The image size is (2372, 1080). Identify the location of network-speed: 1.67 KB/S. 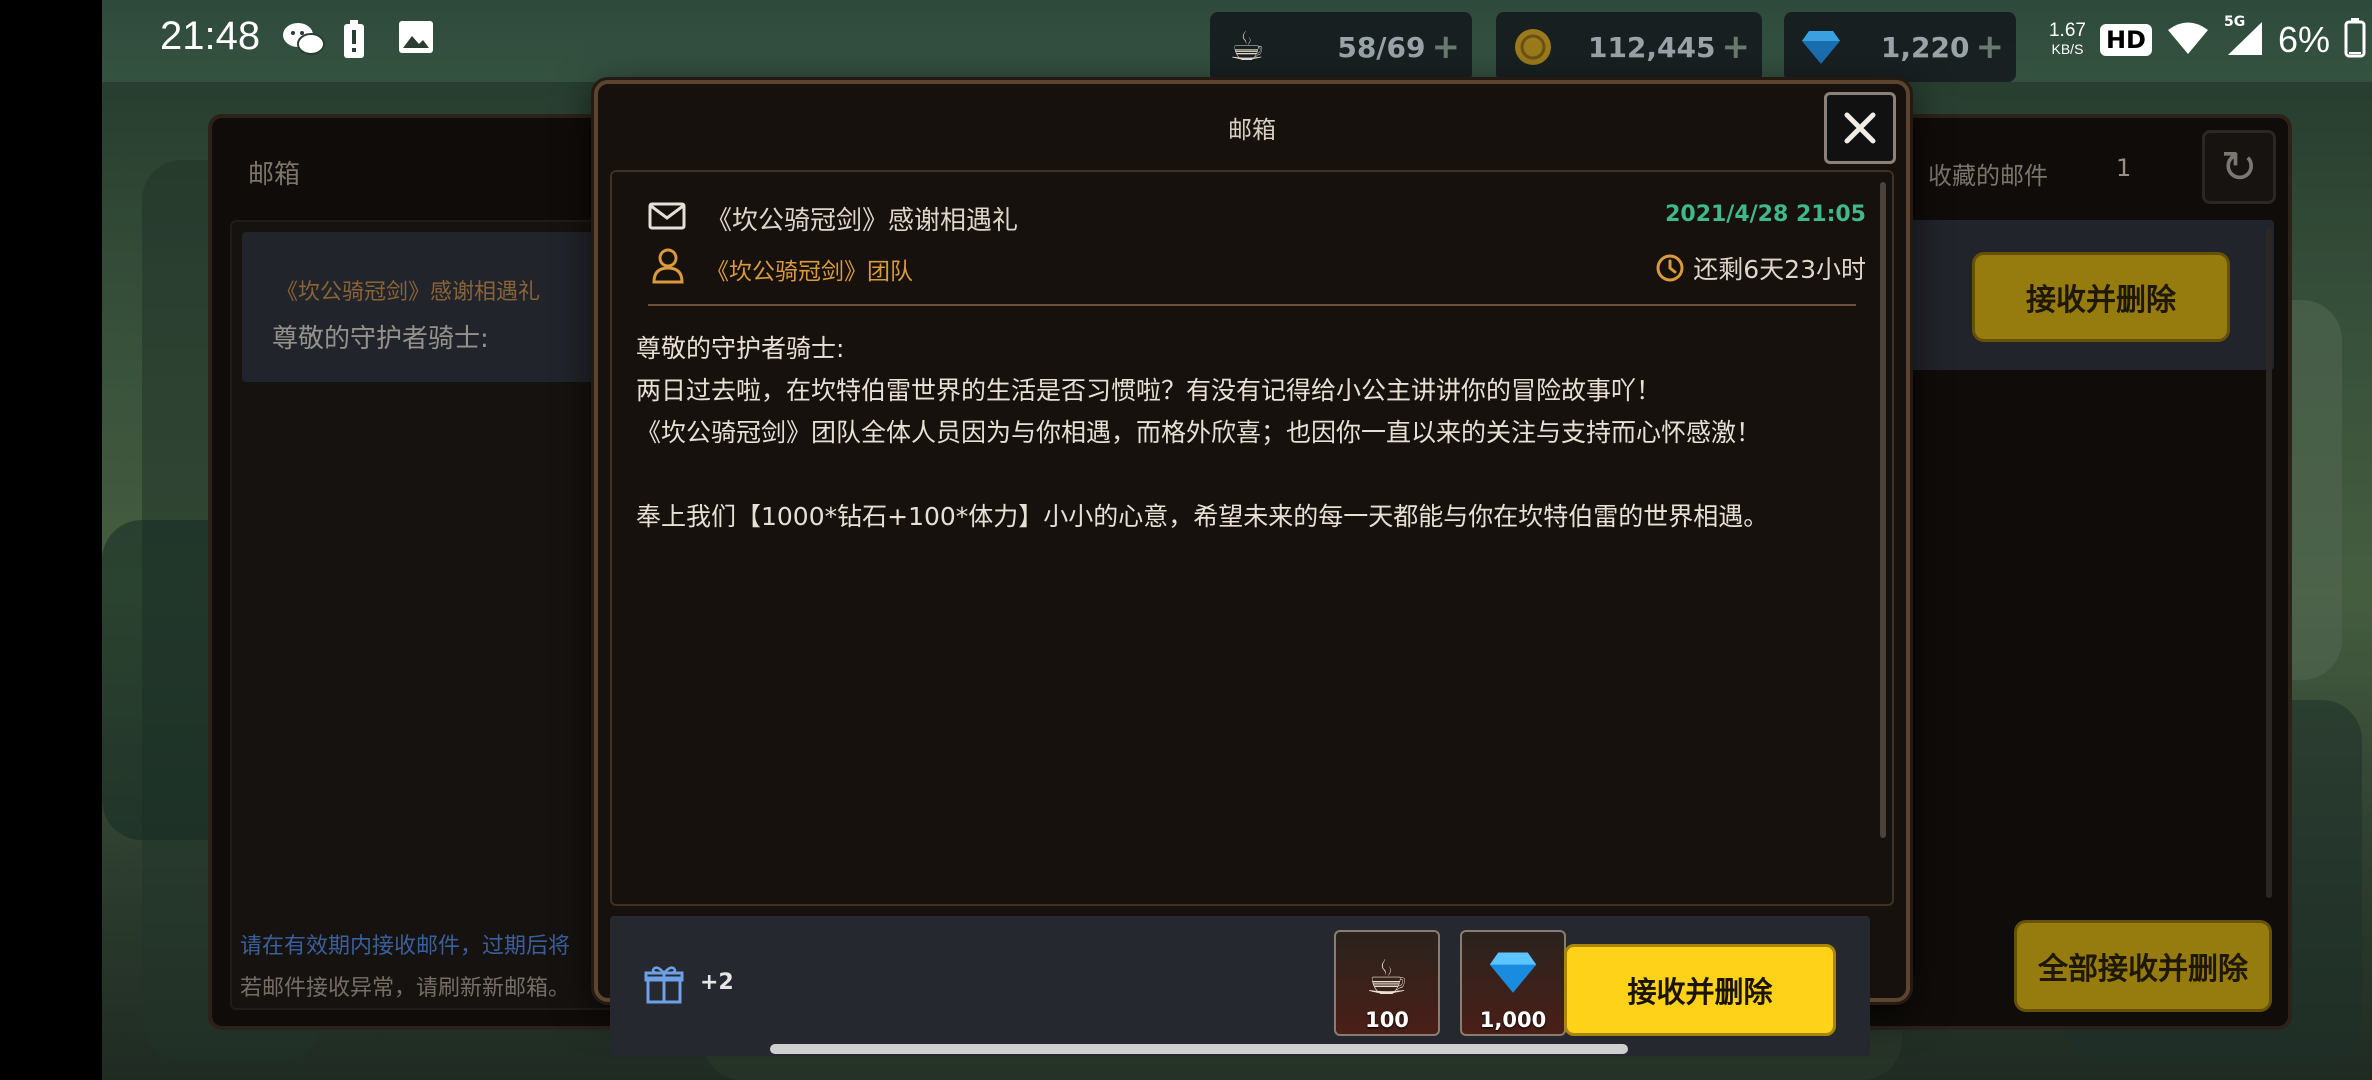
(2067, 39).